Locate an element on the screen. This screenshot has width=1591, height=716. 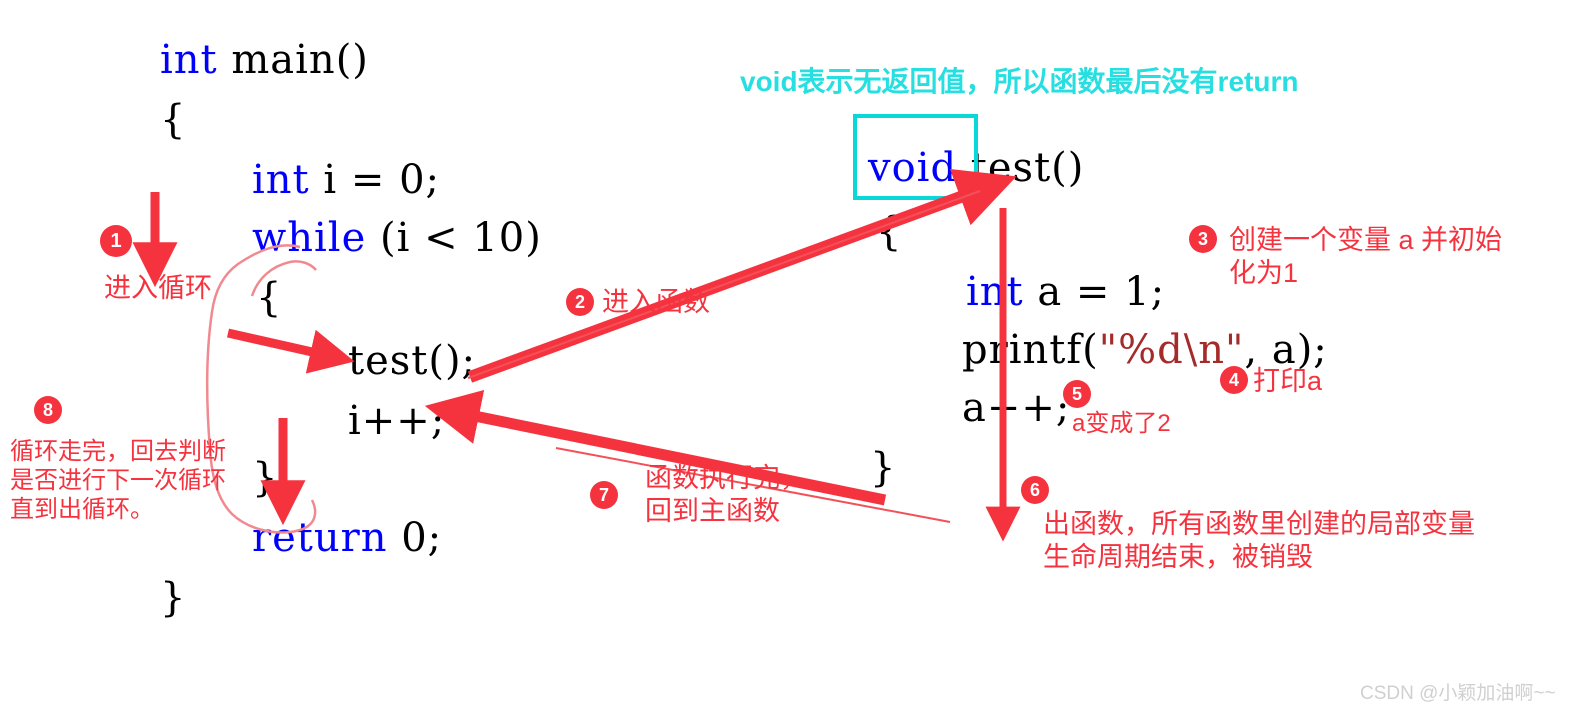
code-line-test-call: test(); is located at coordinates (412, 361).